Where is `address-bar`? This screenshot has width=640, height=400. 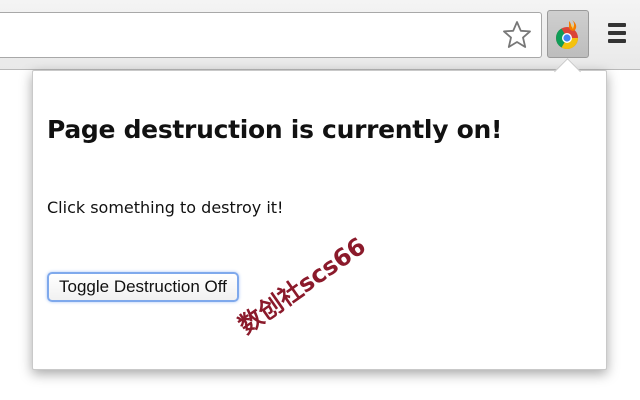
address-bar is located at coordinates (271, 35).